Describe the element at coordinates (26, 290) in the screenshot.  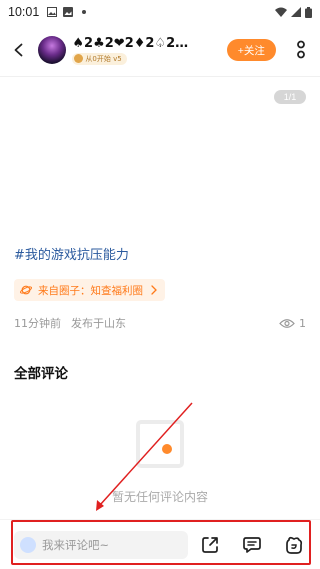
I see `planet-icon` at that location.